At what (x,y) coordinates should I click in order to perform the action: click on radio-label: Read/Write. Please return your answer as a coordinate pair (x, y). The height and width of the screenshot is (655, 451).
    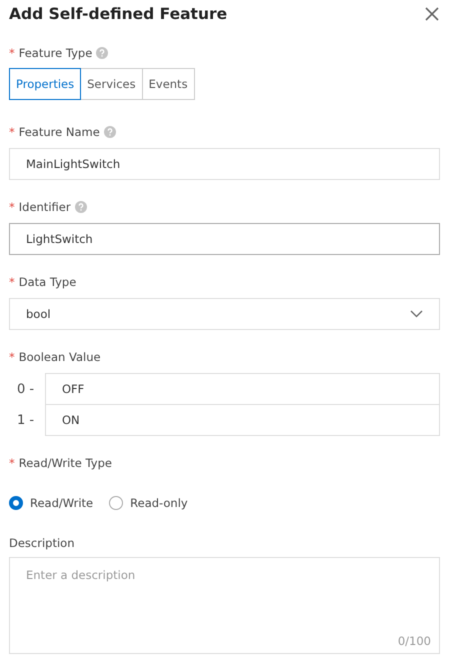
    Looking at the image, I should click on (62, 503).